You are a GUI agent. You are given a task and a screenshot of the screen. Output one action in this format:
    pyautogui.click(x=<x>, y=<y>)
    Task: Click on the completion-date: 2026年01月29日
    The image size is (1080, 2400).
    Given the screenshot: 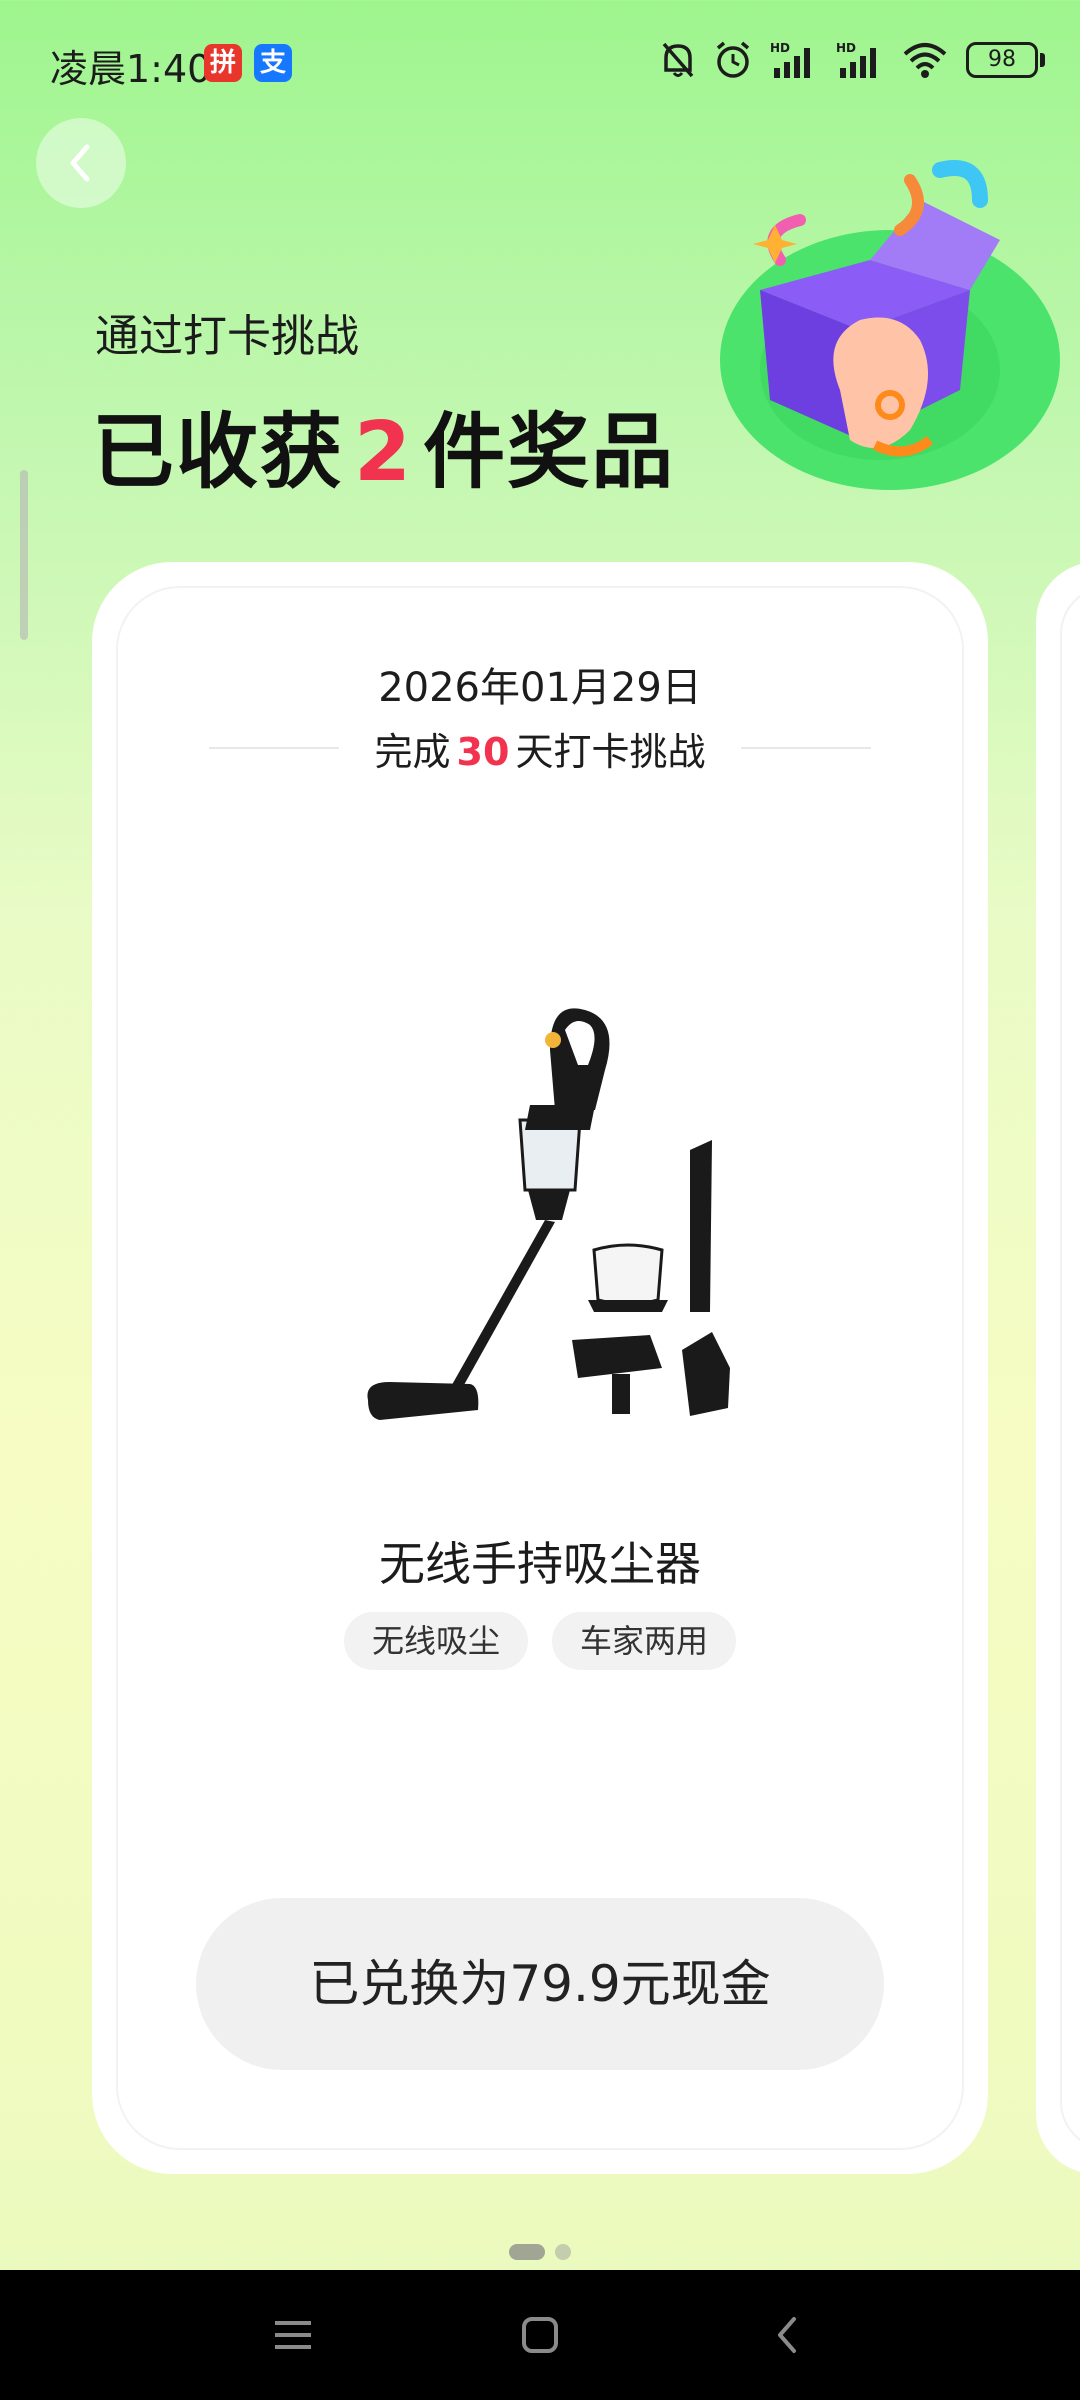 What is the action you would take?
    pyautogui.click(x=540, y=688)
    